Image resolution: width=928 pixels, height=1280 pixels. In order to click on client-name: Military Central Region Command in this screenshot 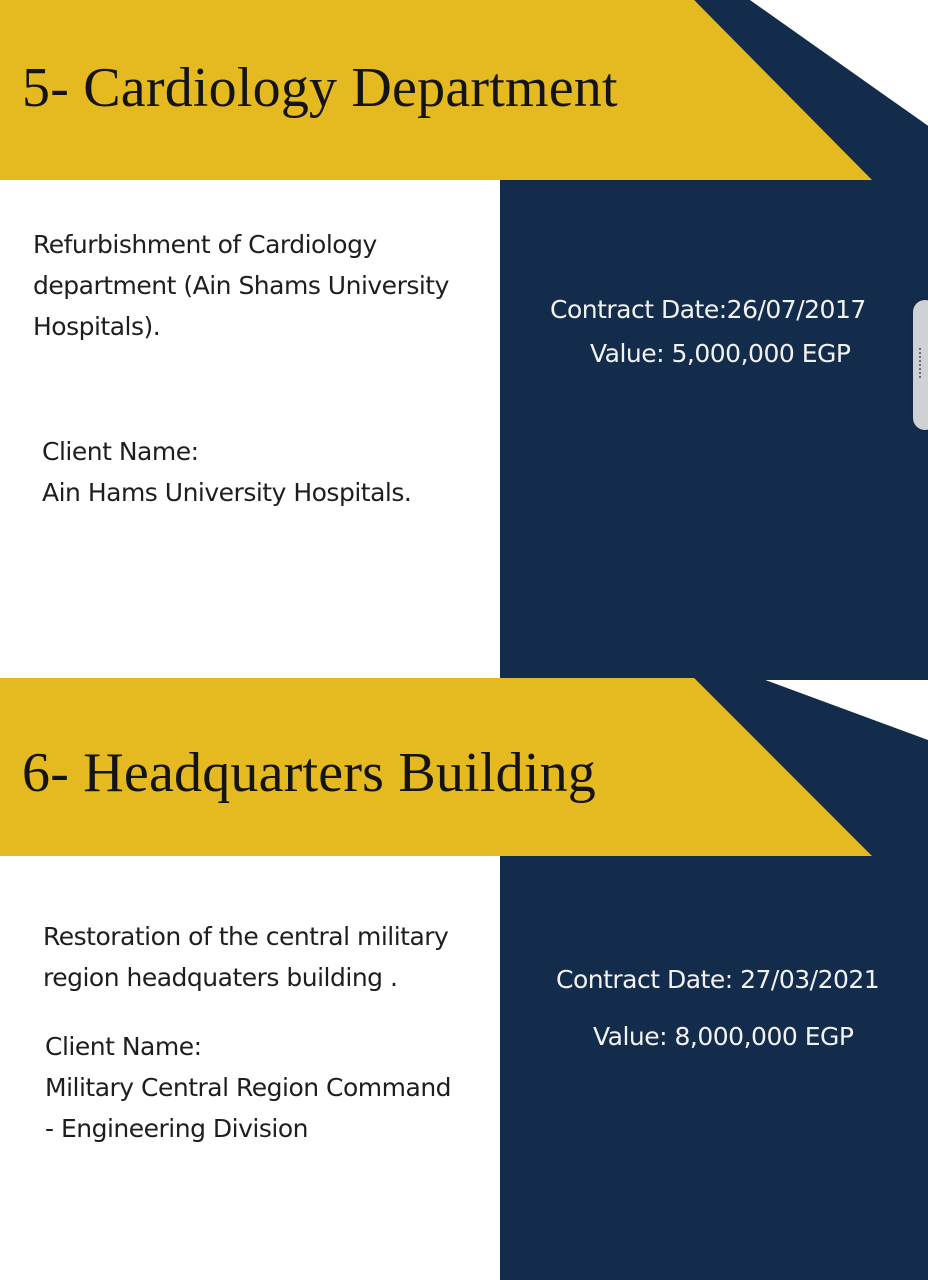, I will do `click(248, 1087)`.